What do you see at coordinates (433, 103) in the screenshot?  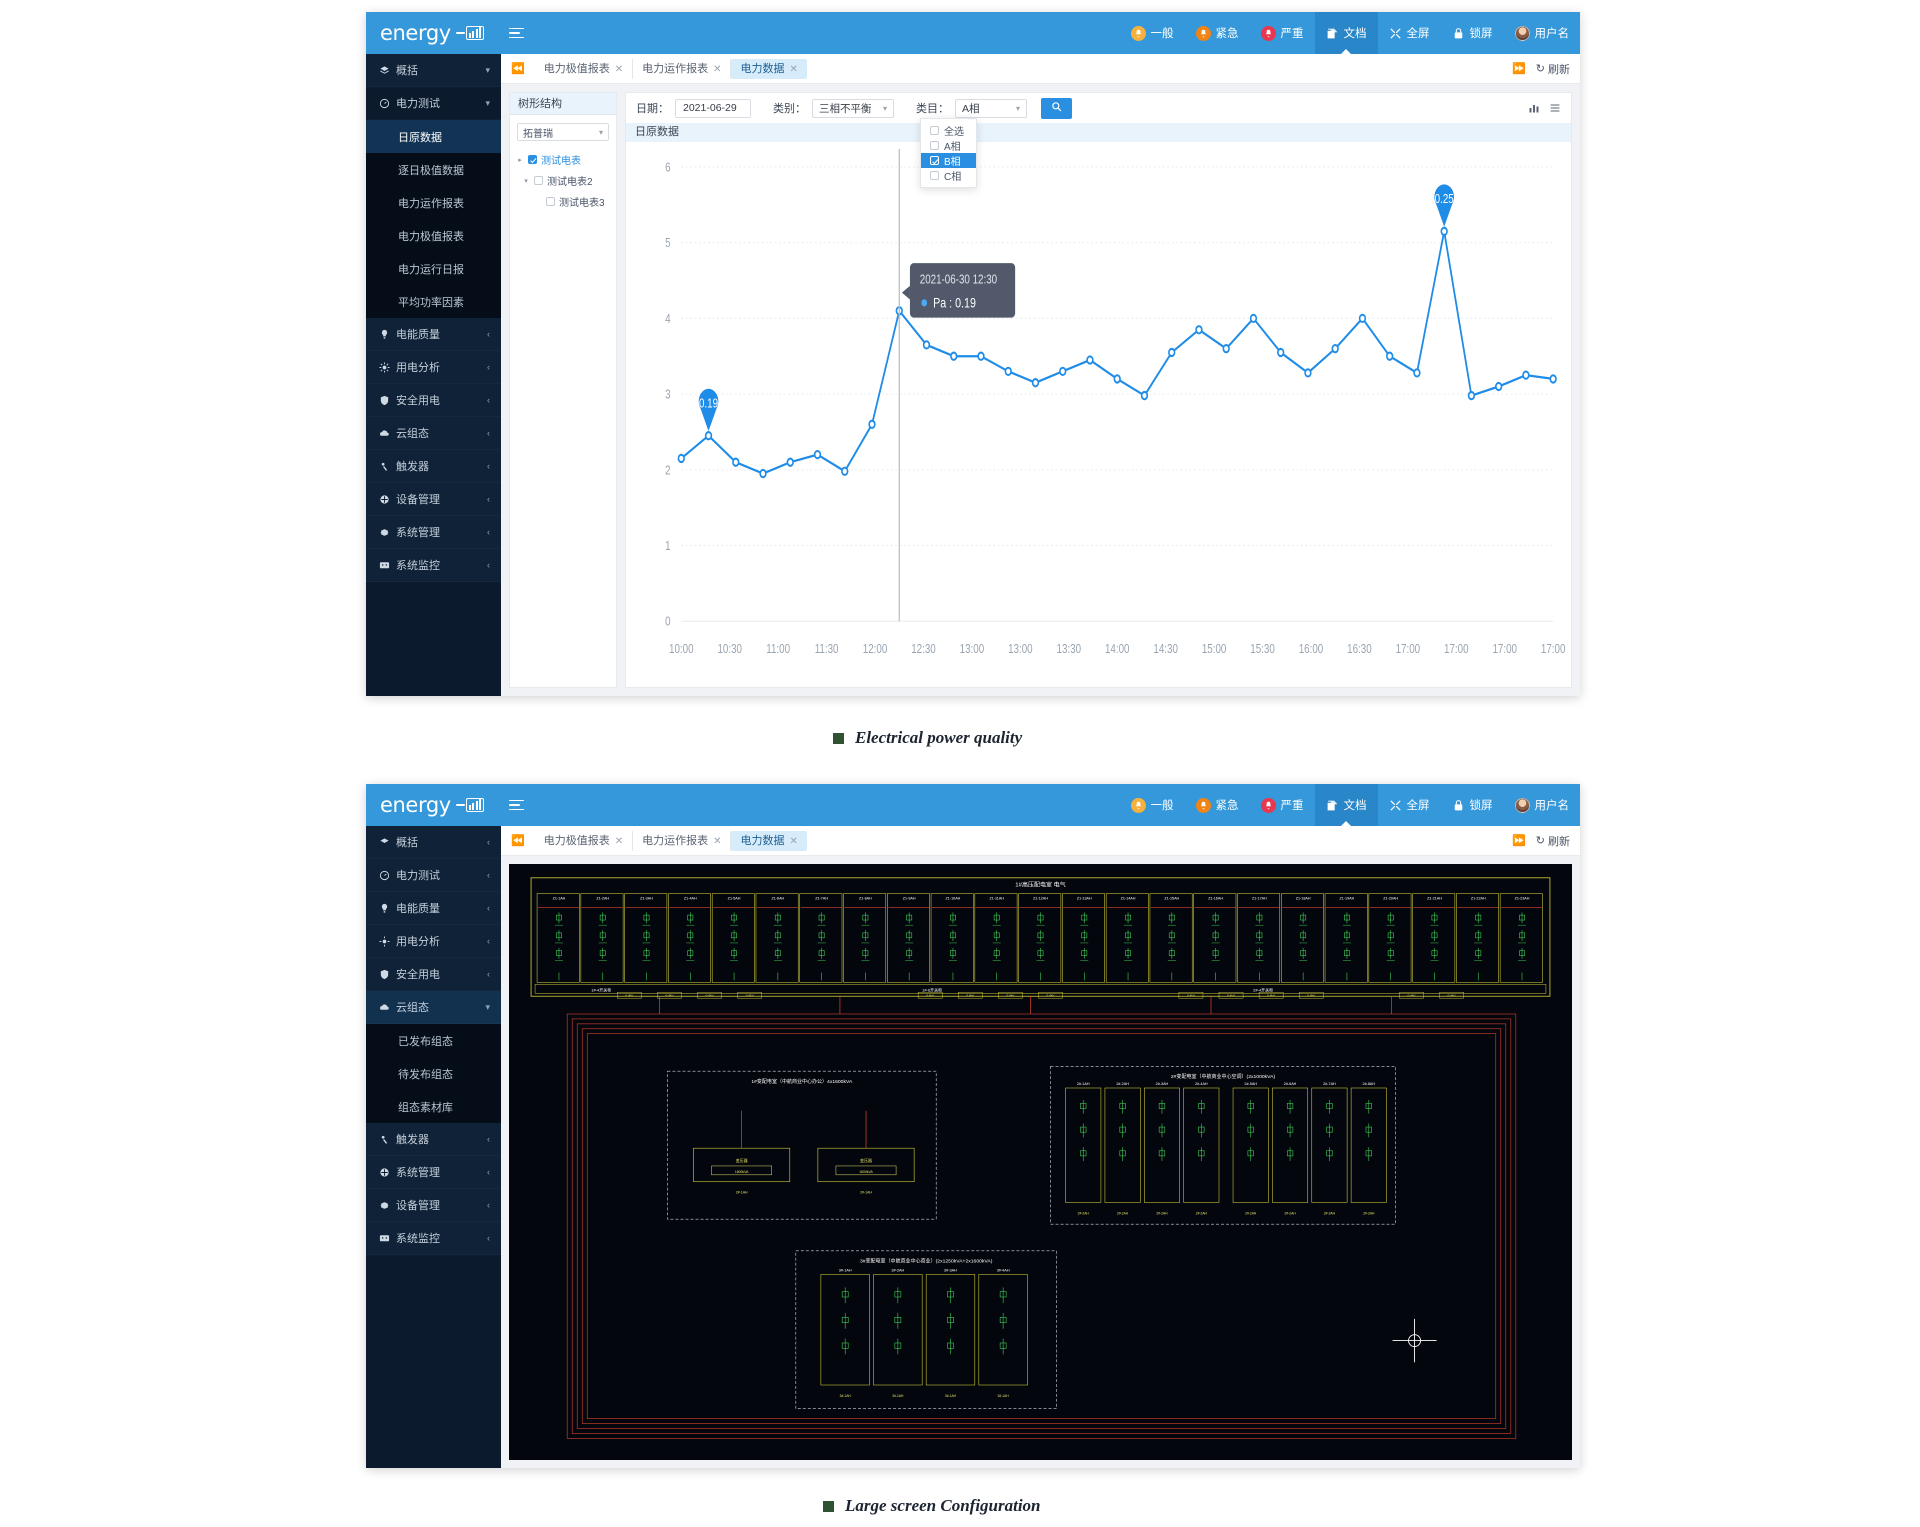 I see `sidebar-item-power-test: 电力测试 ▾` at bounding box center [433, 103].